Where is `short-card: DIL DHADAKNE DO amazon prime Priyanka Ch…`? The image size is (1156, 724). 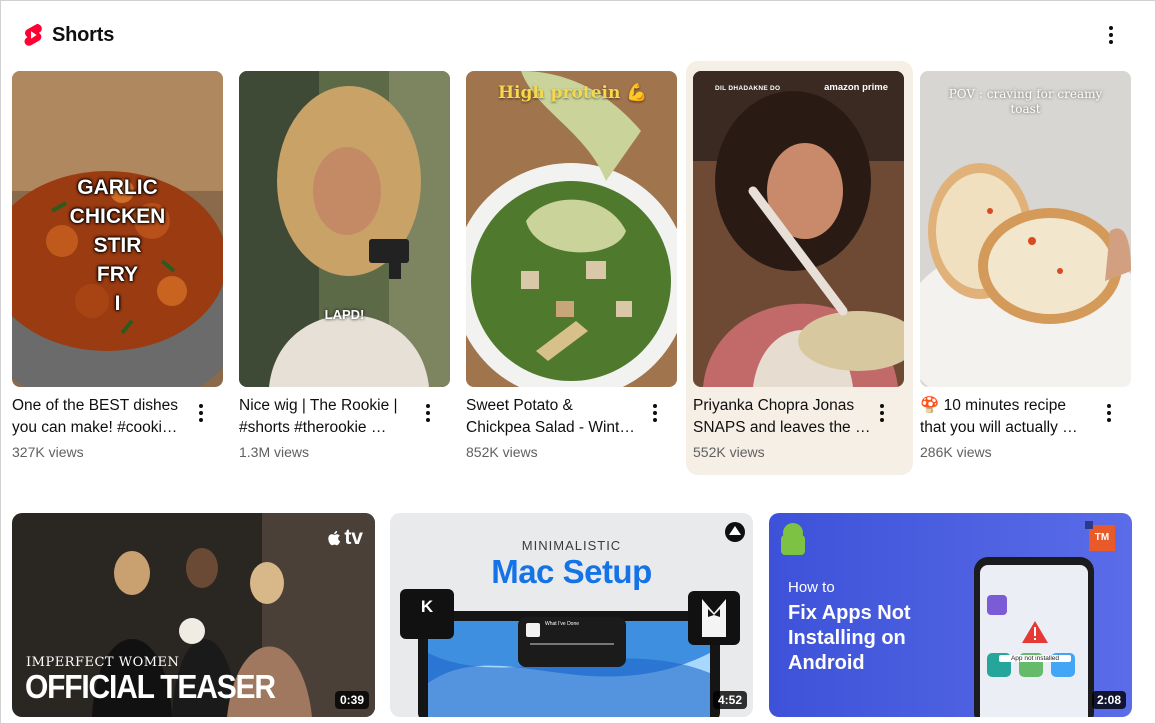
short-card: DIL DHADAKNE DO amazon prime Priyanka Ch… is located at coordinates (799, 268).